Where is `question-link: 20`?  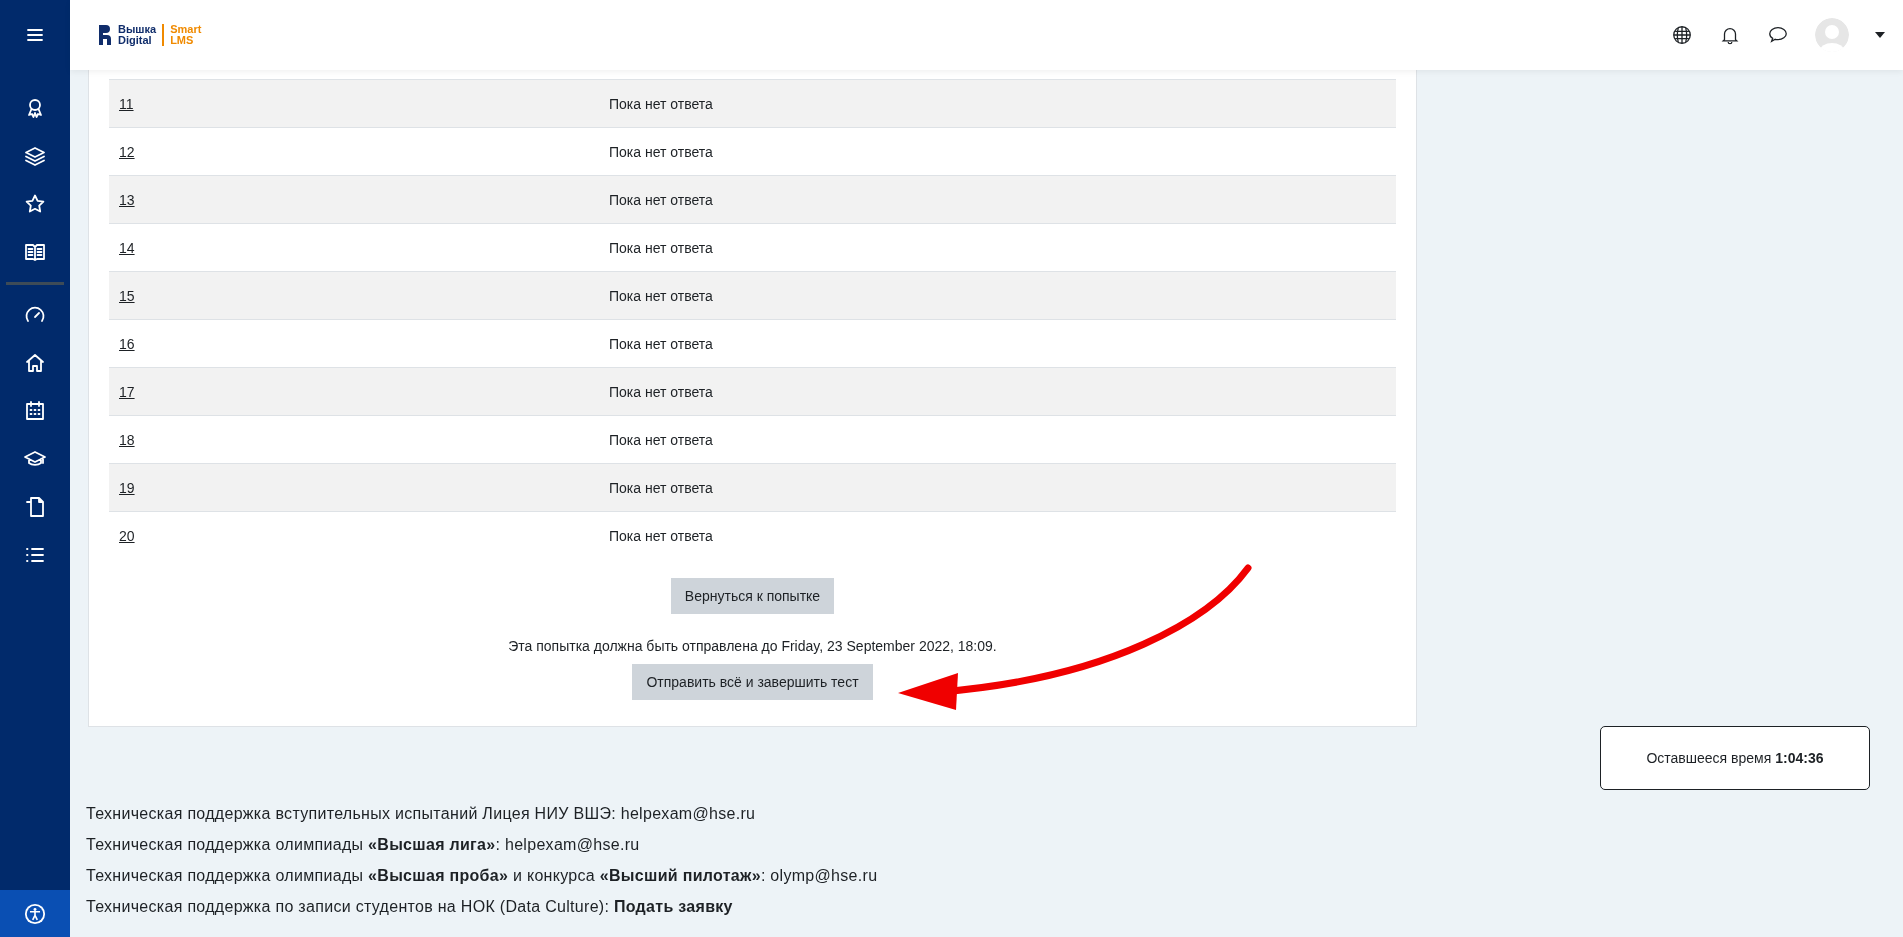
question-link: 20 is located at coordinates (127, 535).